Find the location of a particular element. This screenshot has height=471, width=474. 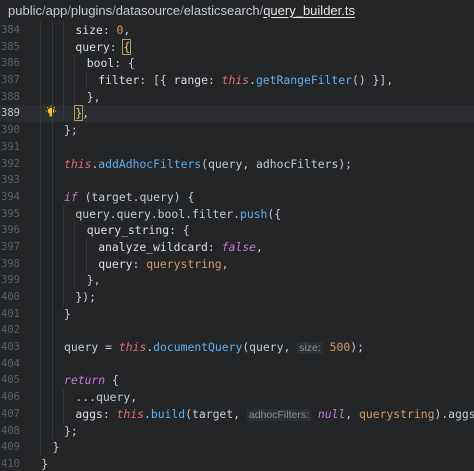

code-line: 395 query.query.bool.filter.push({ is located at coordinates (237, 214).